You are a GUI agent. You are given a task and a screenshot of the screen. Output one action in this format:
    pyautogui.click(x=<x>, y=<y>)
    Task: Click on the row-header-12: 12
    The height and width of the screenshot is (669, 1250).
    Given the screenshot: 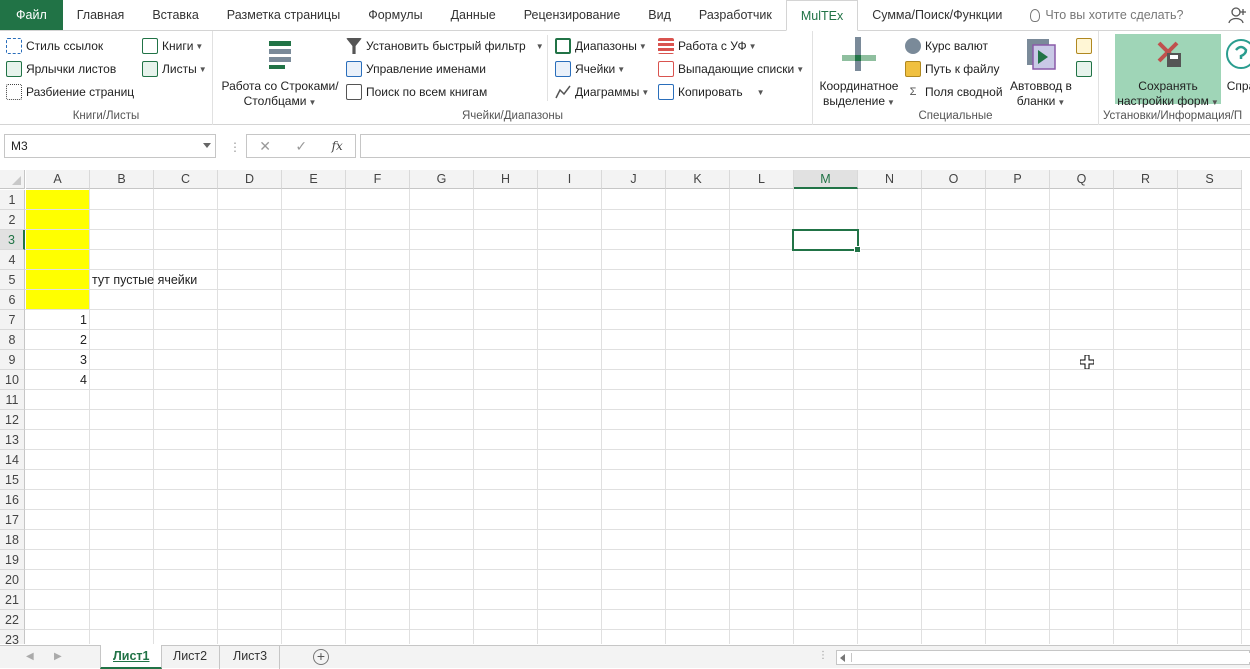 What is the action you would take?
    pyautogui.click(x=12, y=420)
    